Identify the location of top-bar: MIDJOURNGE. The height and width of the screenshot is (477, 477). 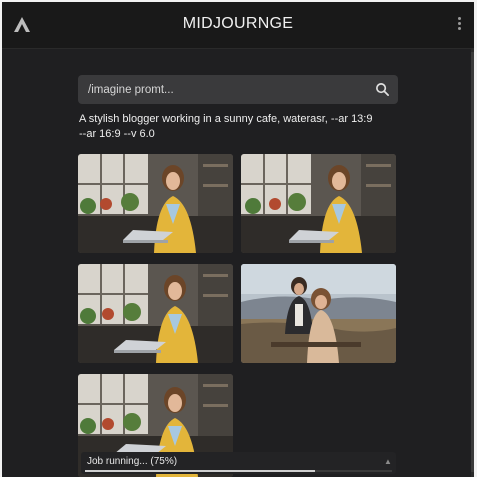
(238, 25).